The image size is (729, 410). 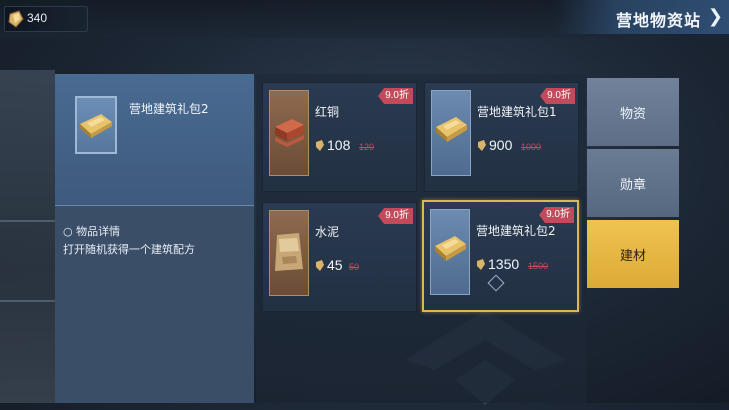 I want to click on item-card-cement: 水泥 9.0折 45 50, so click(x=339, y=257).